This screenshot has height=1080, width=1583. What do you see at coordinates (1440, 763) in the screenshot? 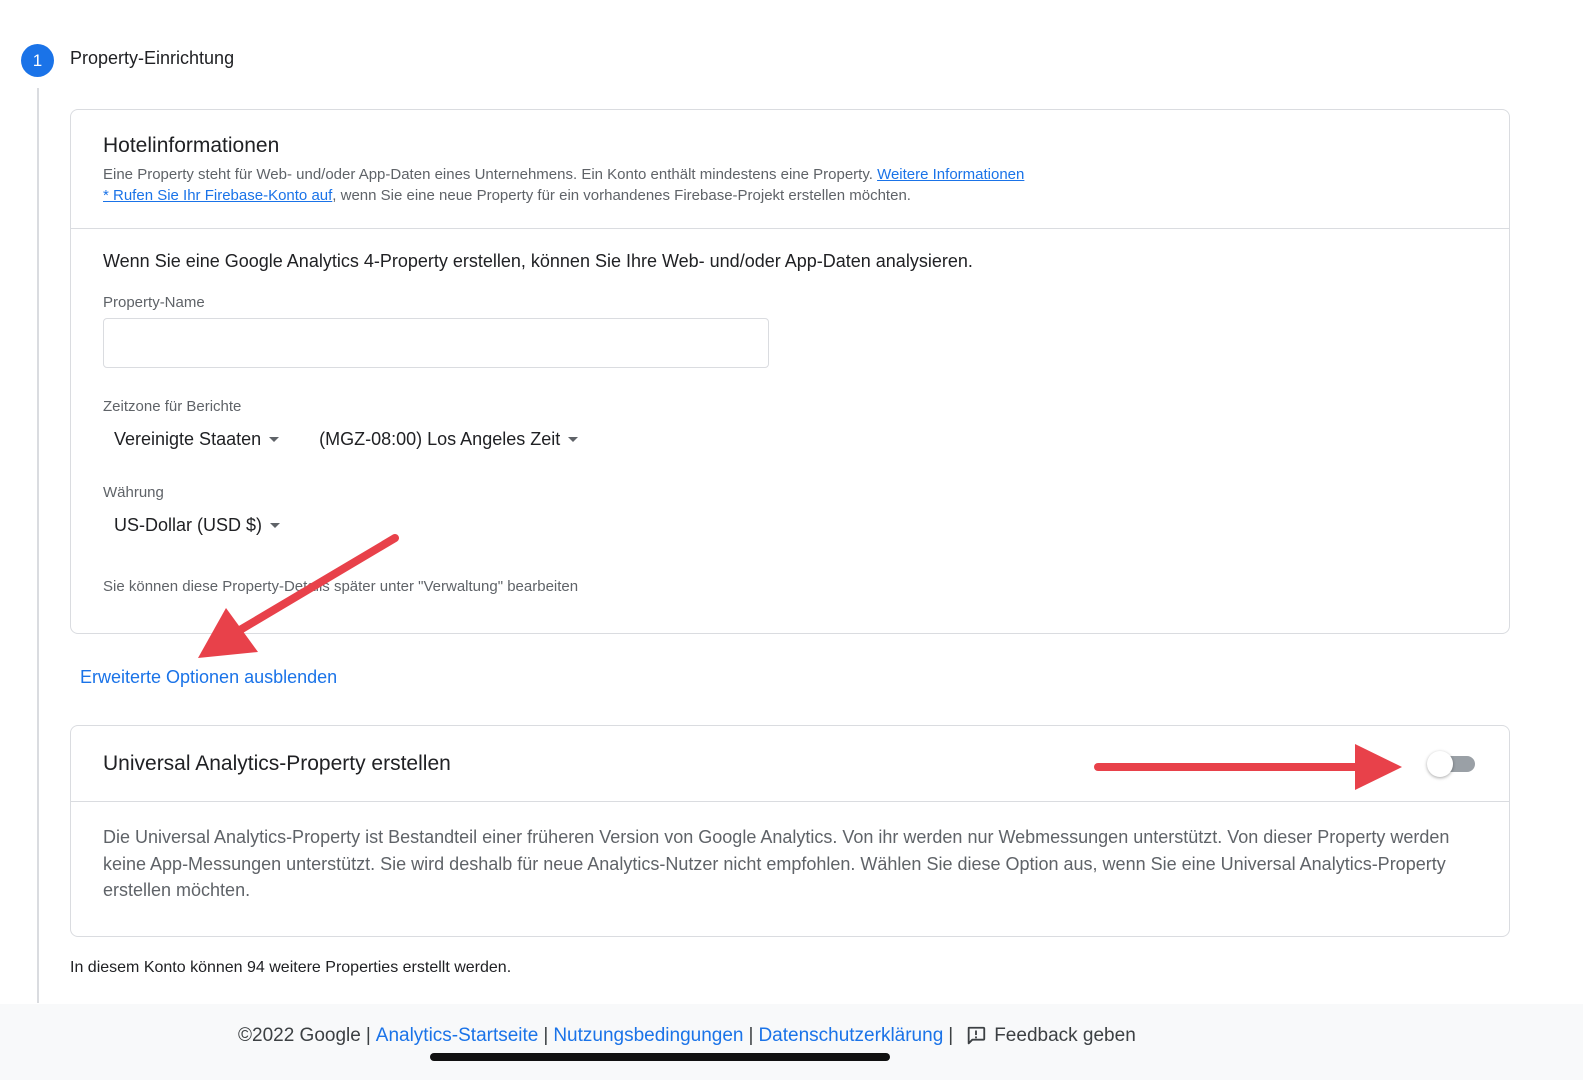
I see `toggle-knob` at bounding box center [1440, 763].